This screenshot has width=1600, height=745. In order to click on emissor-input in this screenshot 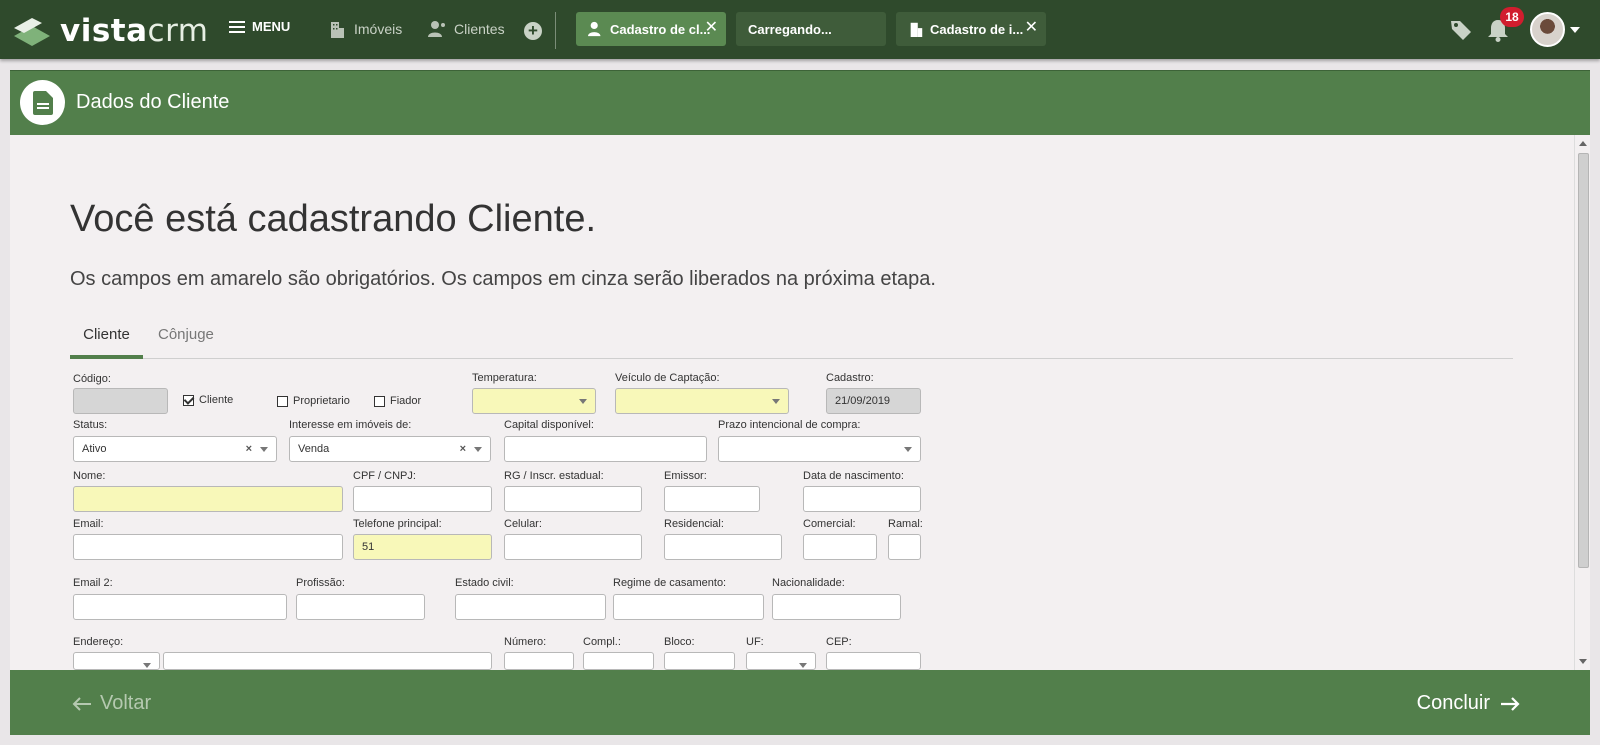, I will do `click(712, 499)`.